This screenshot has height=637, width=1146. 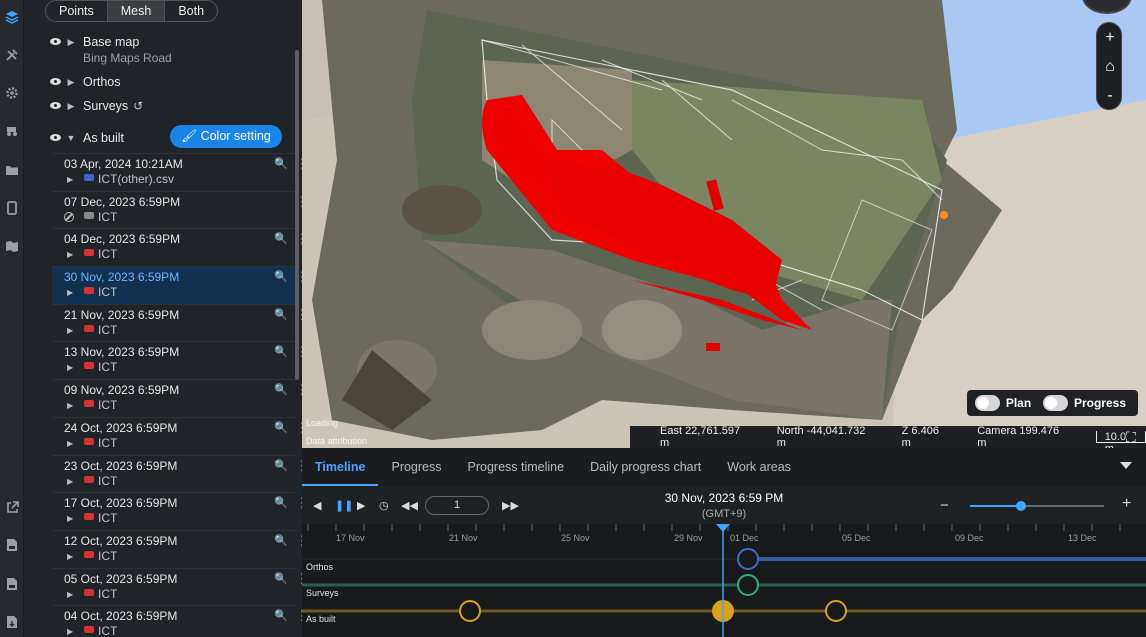 What do you see at coordinates (121, 503) in the screenshot?
I see `survey-date: 17 Oct, 2023 6:59PM` at bounding box center [121, 503].